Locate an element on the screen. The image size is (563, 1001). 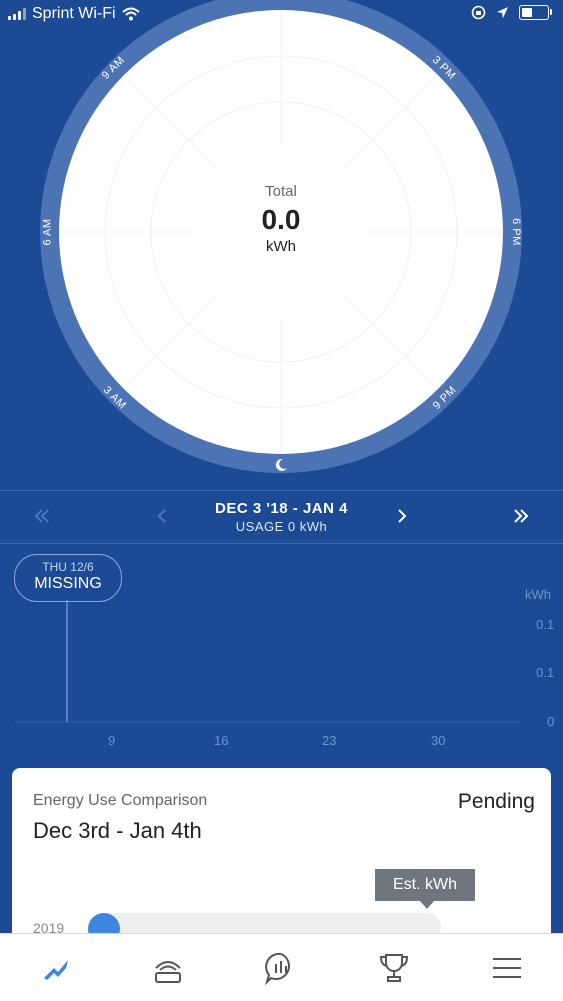
card-title: Energy Use Comparison is located at coordinates (120, 800).